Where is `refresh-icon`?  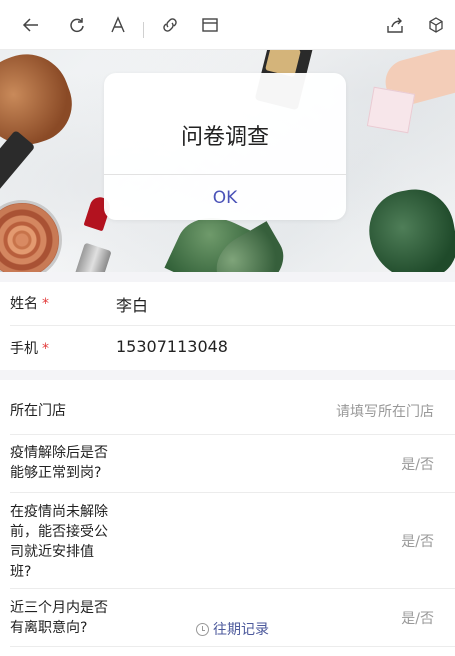 refresh-icon is located at coordinates (77, 25).